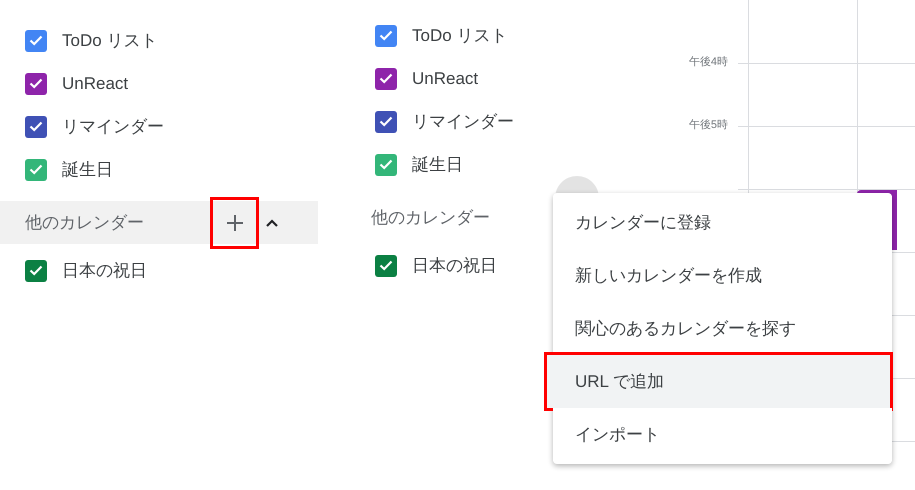 This screenshot has width=915, height=490. Describe the element at coordinates (708, 62) in the screenshot. I see `time-label: 午後4時` at that location.